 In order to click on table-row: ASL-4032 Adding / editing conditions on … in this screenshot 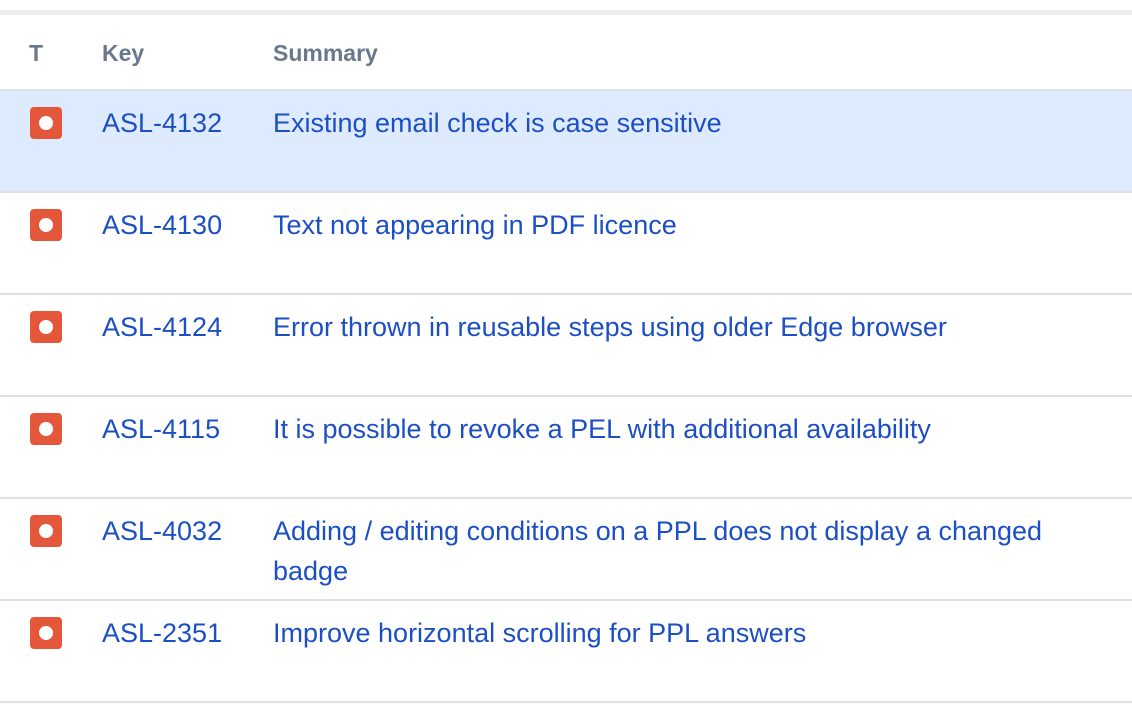, I will do `click(566, 550)`.